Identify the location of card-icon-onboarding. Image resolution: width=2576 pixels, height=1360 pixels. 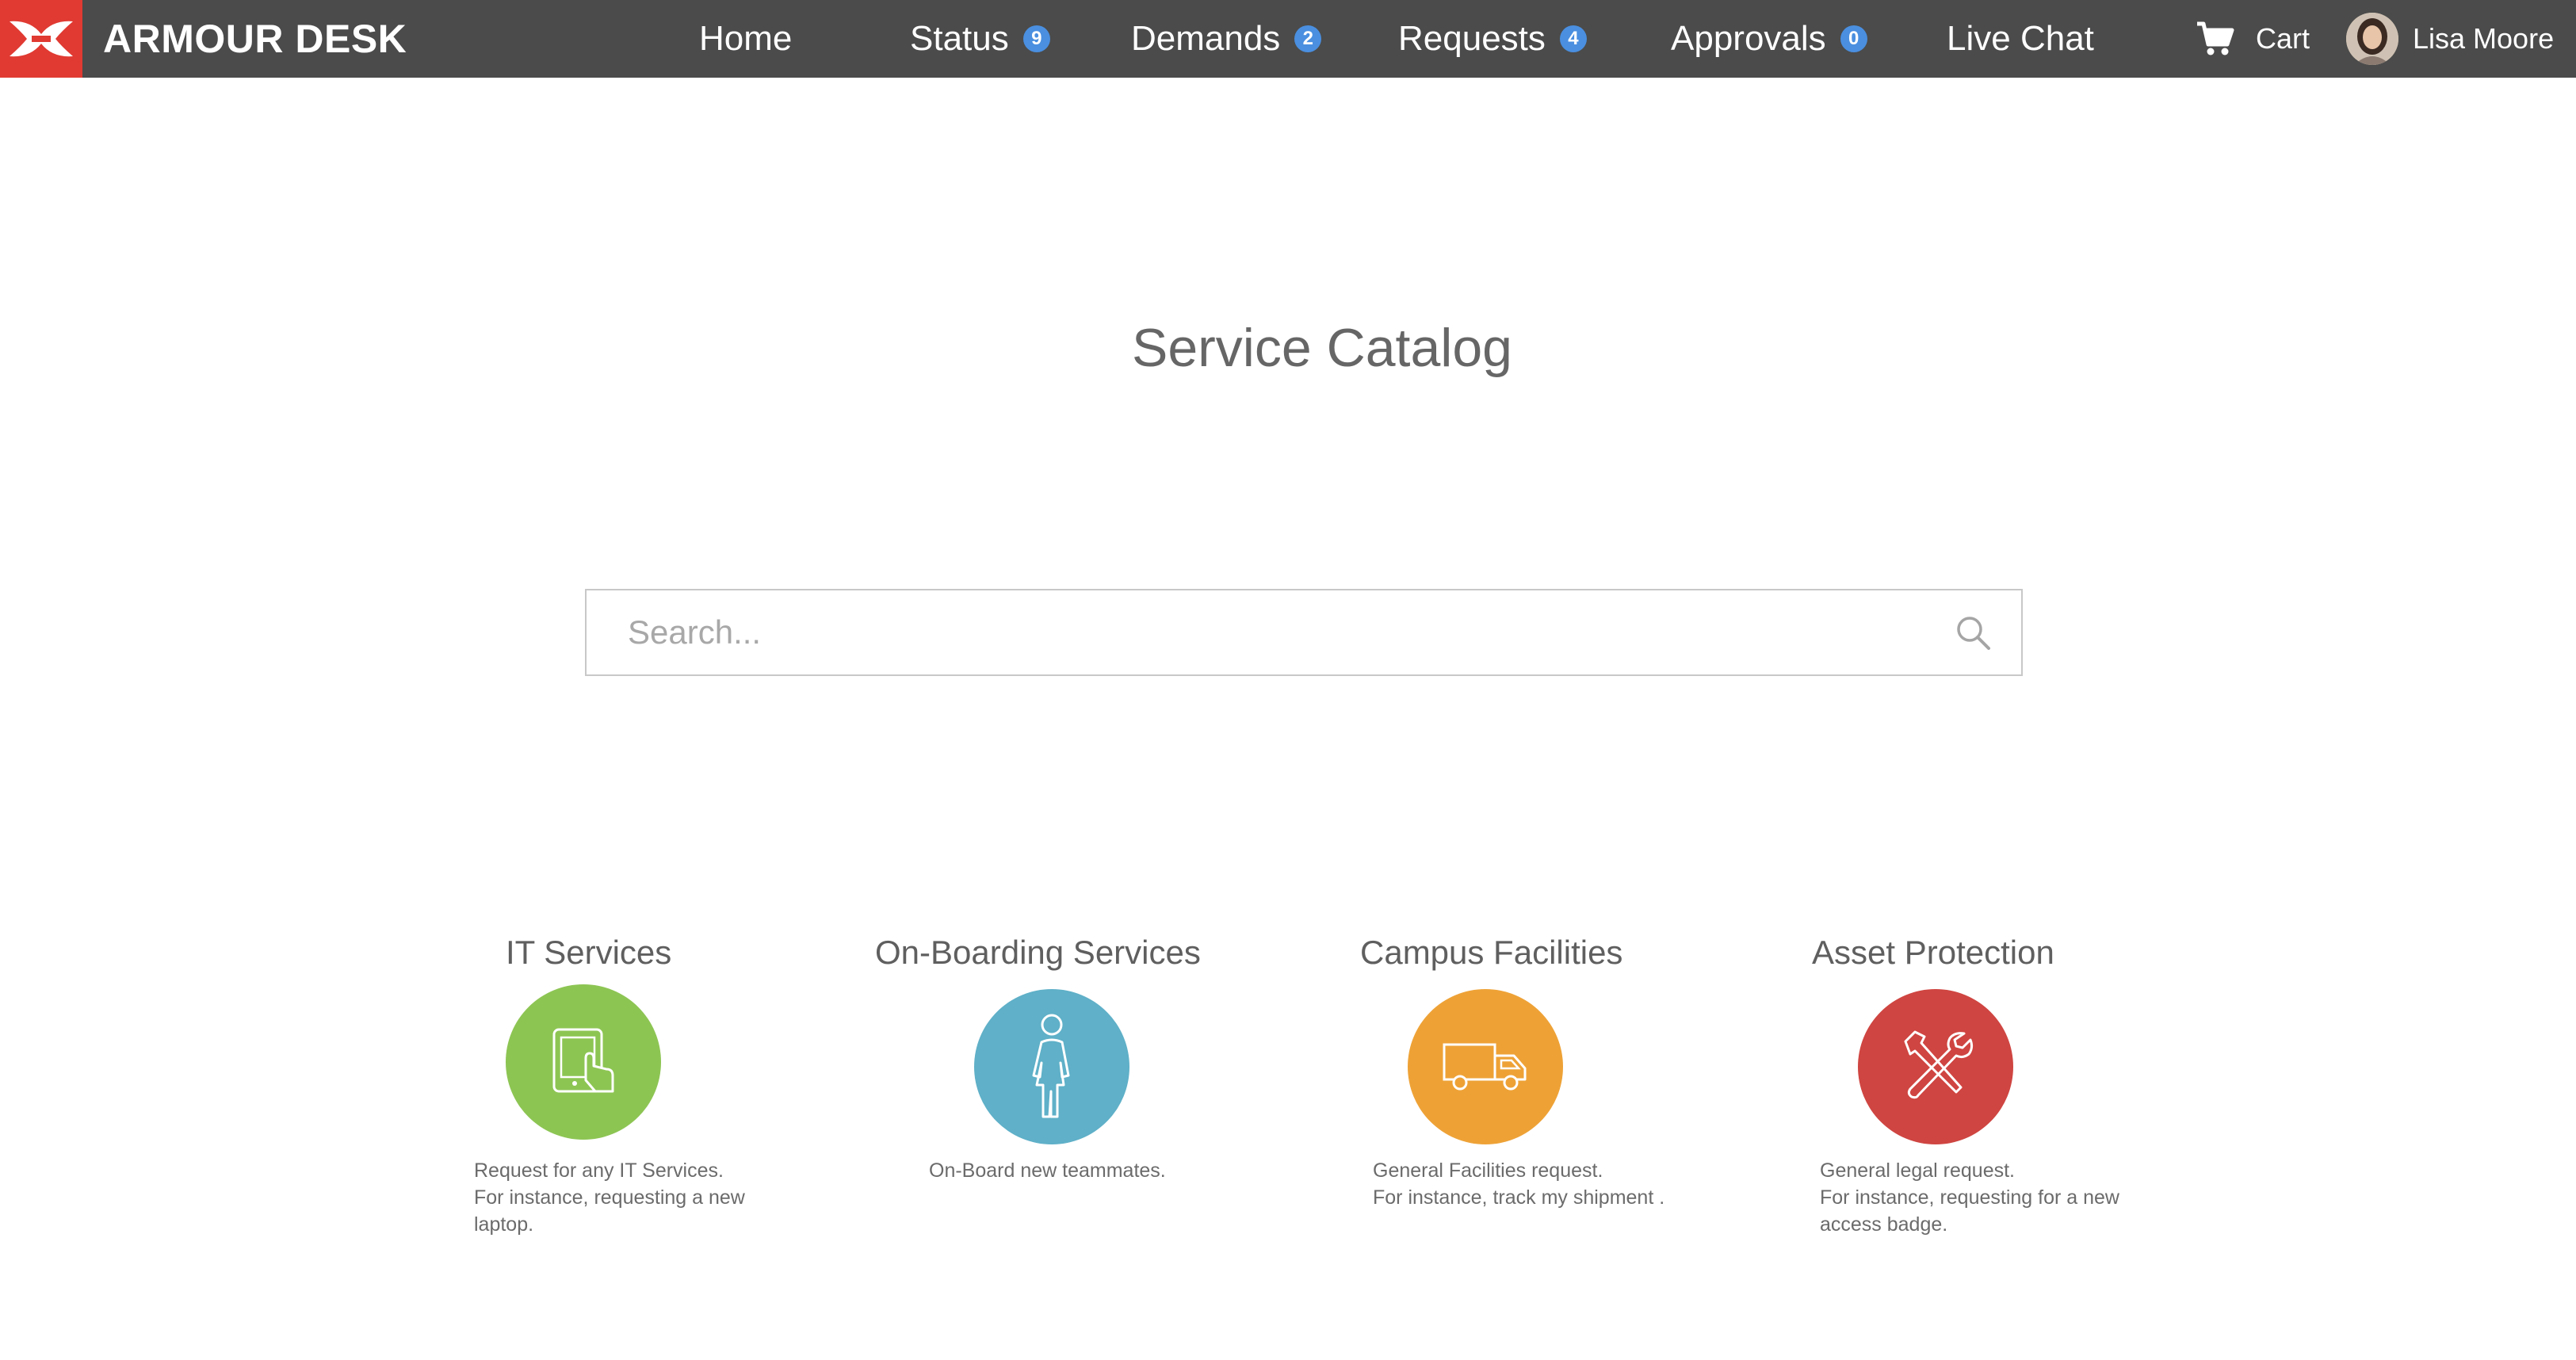
(1051, 1066).